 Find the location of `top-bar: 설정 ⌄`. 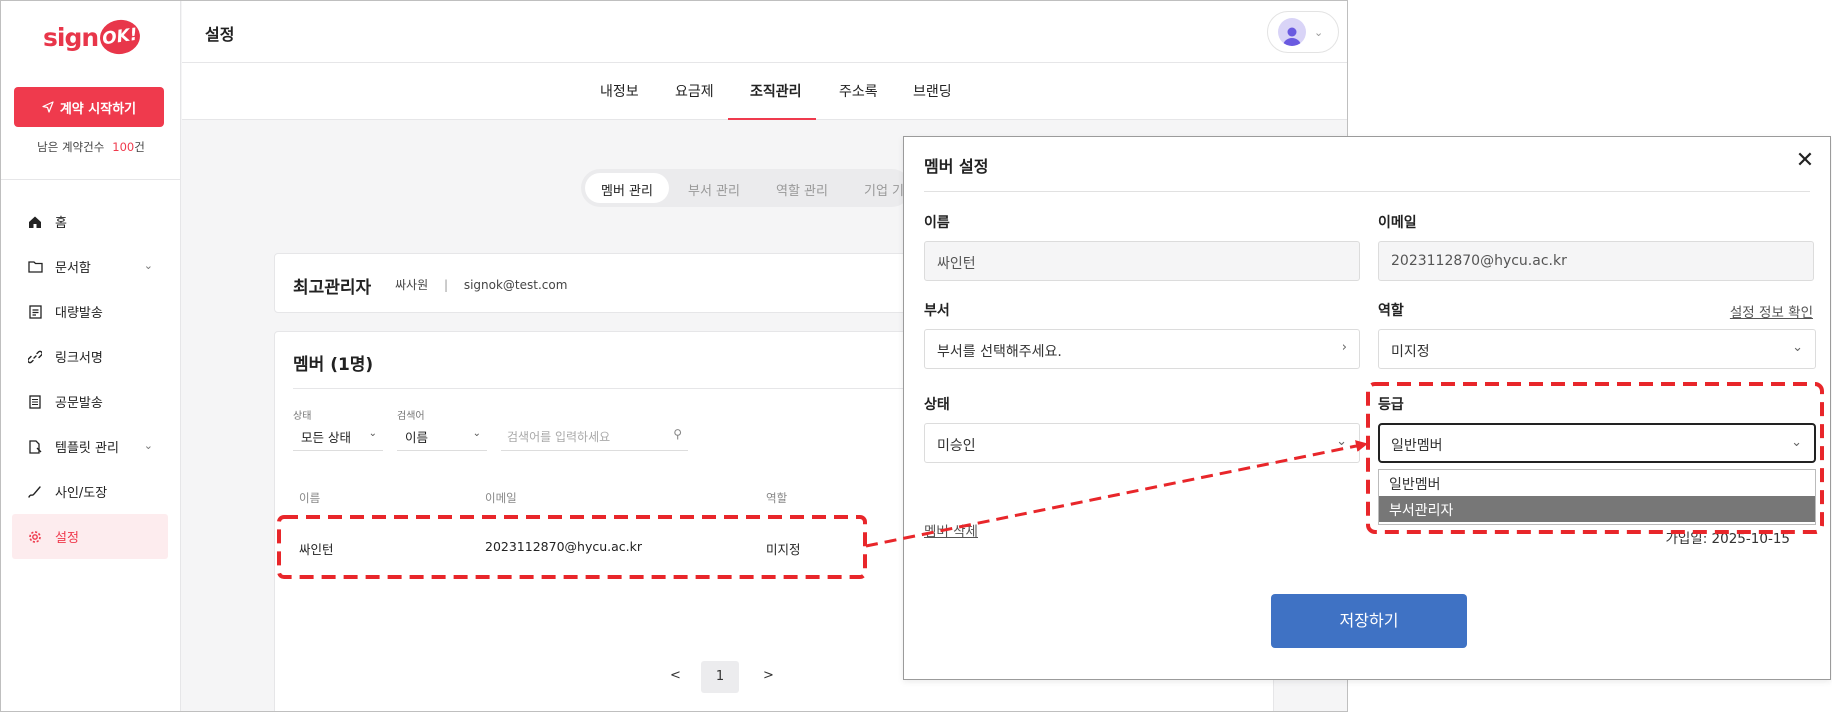

top-bar: 설정 ⌄ is located at coordinates (764, 32).